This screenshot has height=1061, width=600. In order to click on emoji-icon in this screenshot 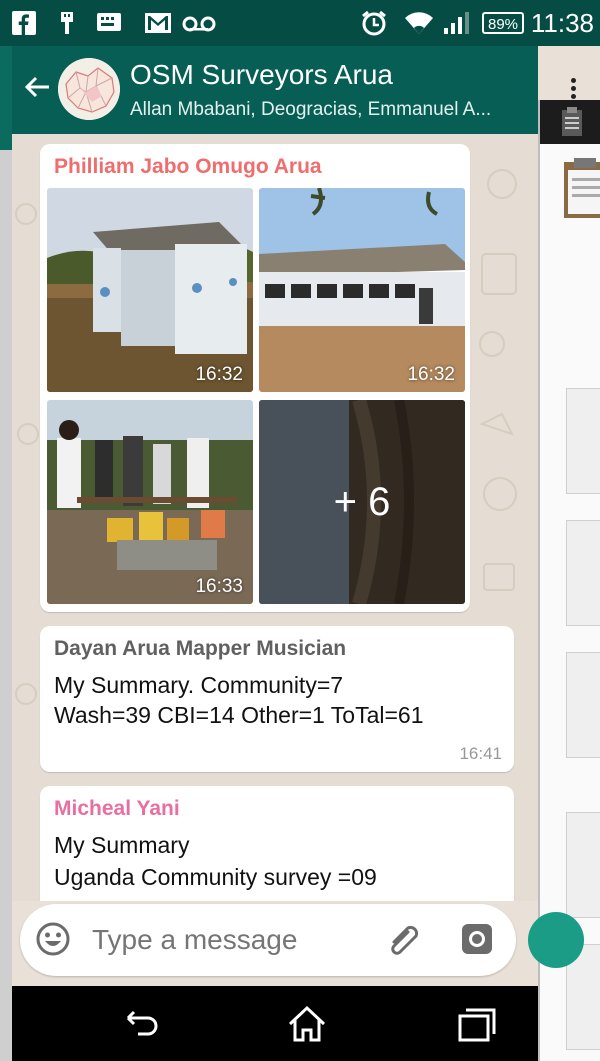, I will do `click(53, 939)`.